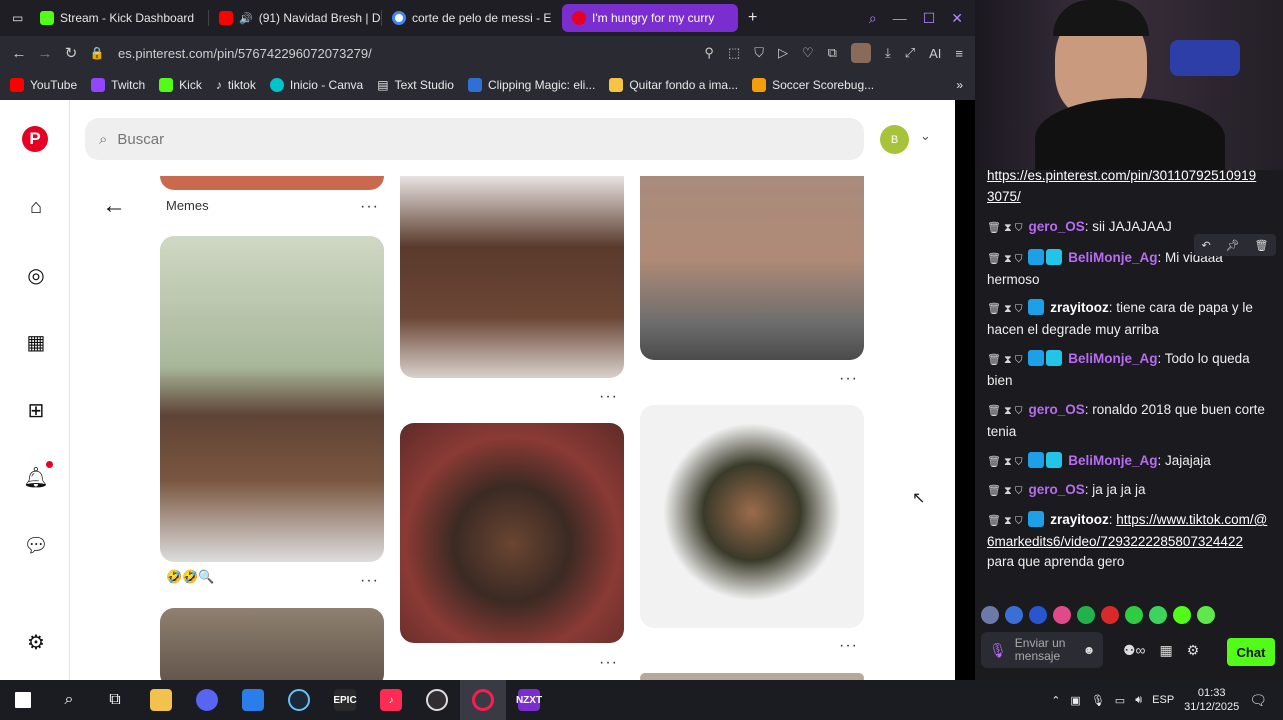 Image resolution: width=1283 pixels, height=720 pixels. Describe the element at coordinates (1134, 650) in the screenshot. I see `bots-icon: ⚉∞` at that location.